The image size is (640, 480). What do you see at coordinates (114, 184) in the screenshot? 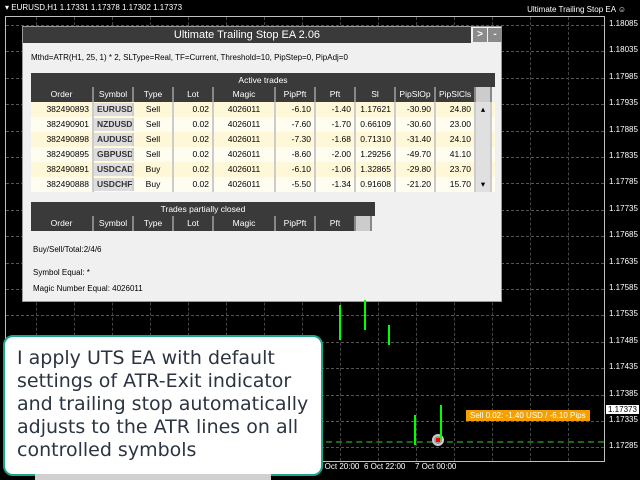
I see `symbol-button: USDCHF` at bounding box center [114, 184].